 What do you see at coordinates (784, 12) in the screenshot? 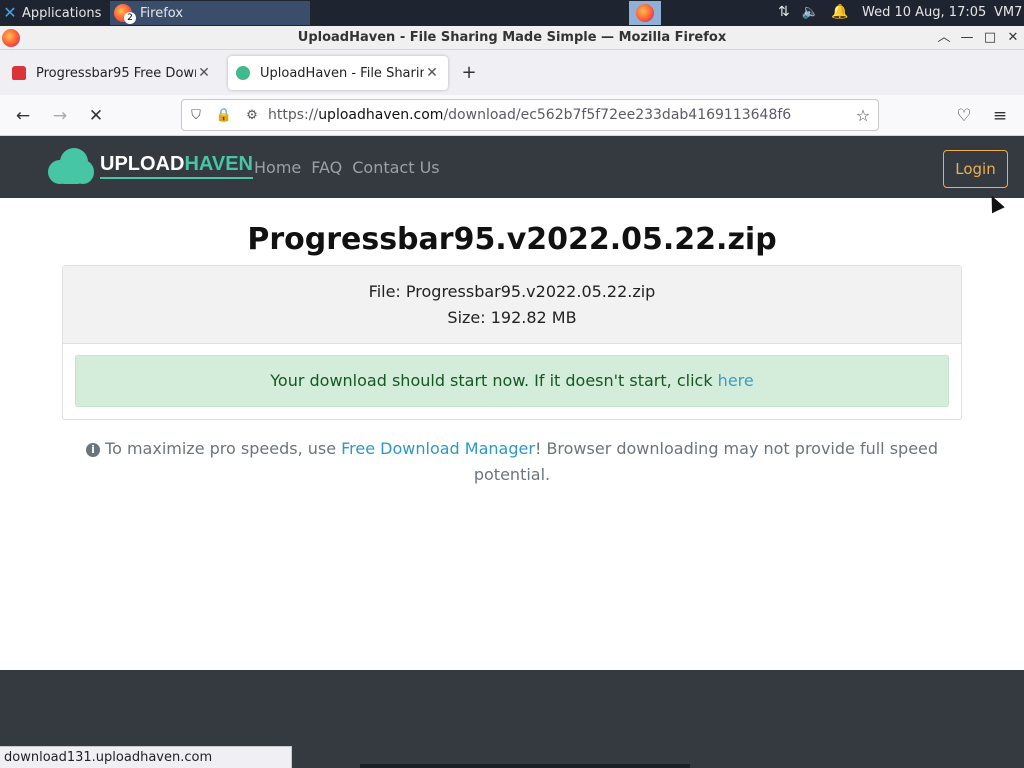
I see `network-icon: ⇅` at bounding box center [784, 12].